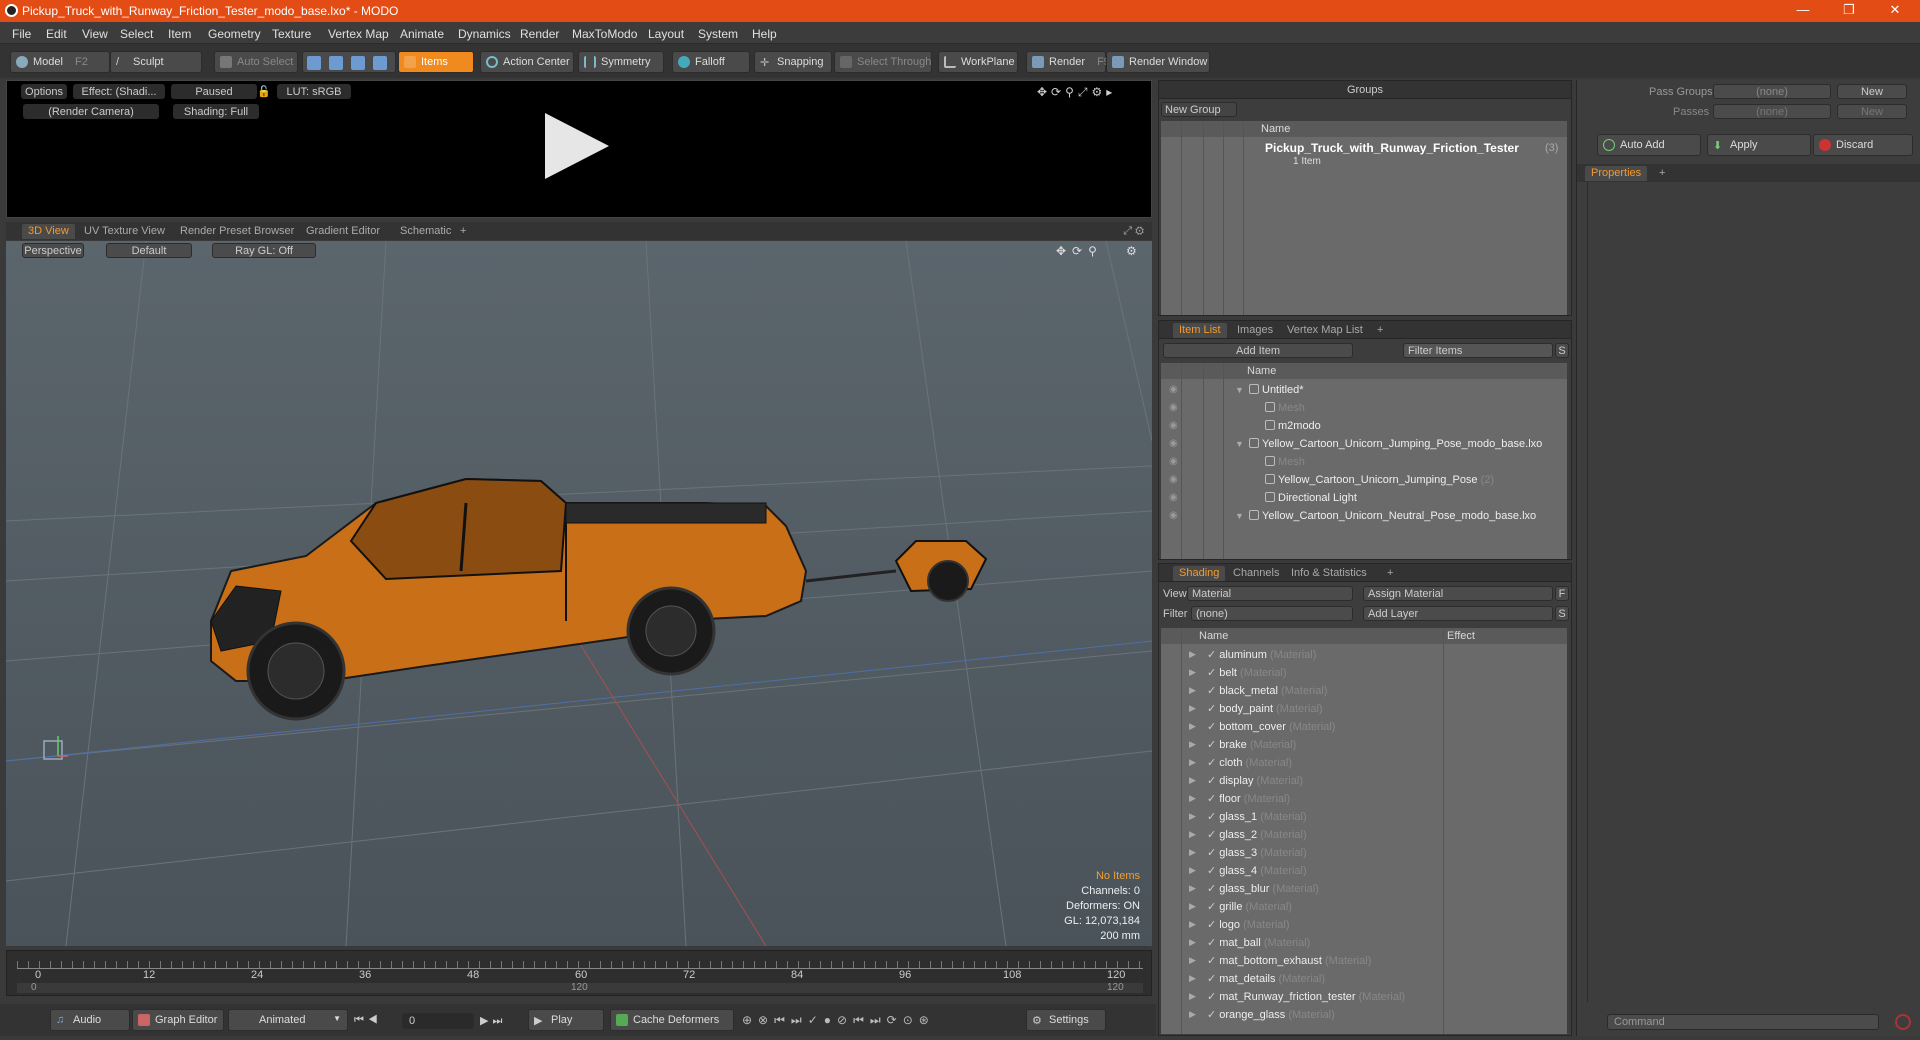  What do you see at coordinates (90, 1020) in the screenshot?
I see `audio-button: ♫ Audio` at bounding box center [90, 1020].